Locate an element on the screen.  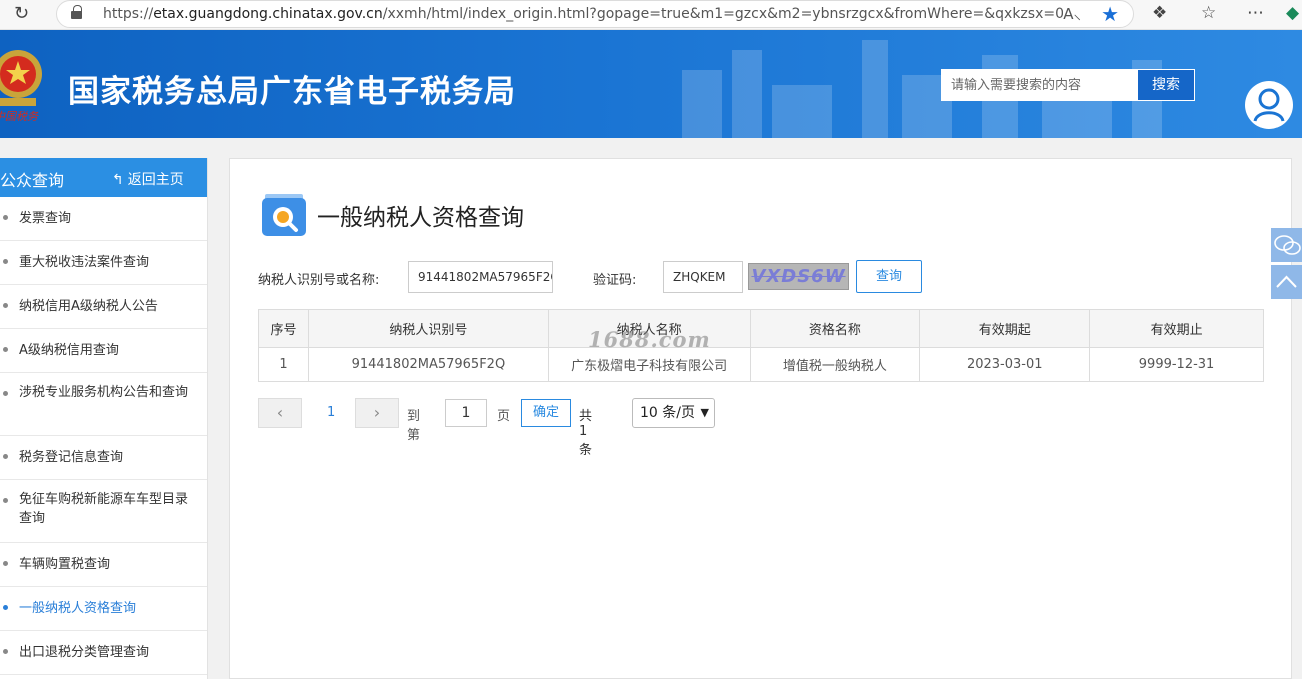
goto-page-input: 1 is located at coordinates (466, 413).